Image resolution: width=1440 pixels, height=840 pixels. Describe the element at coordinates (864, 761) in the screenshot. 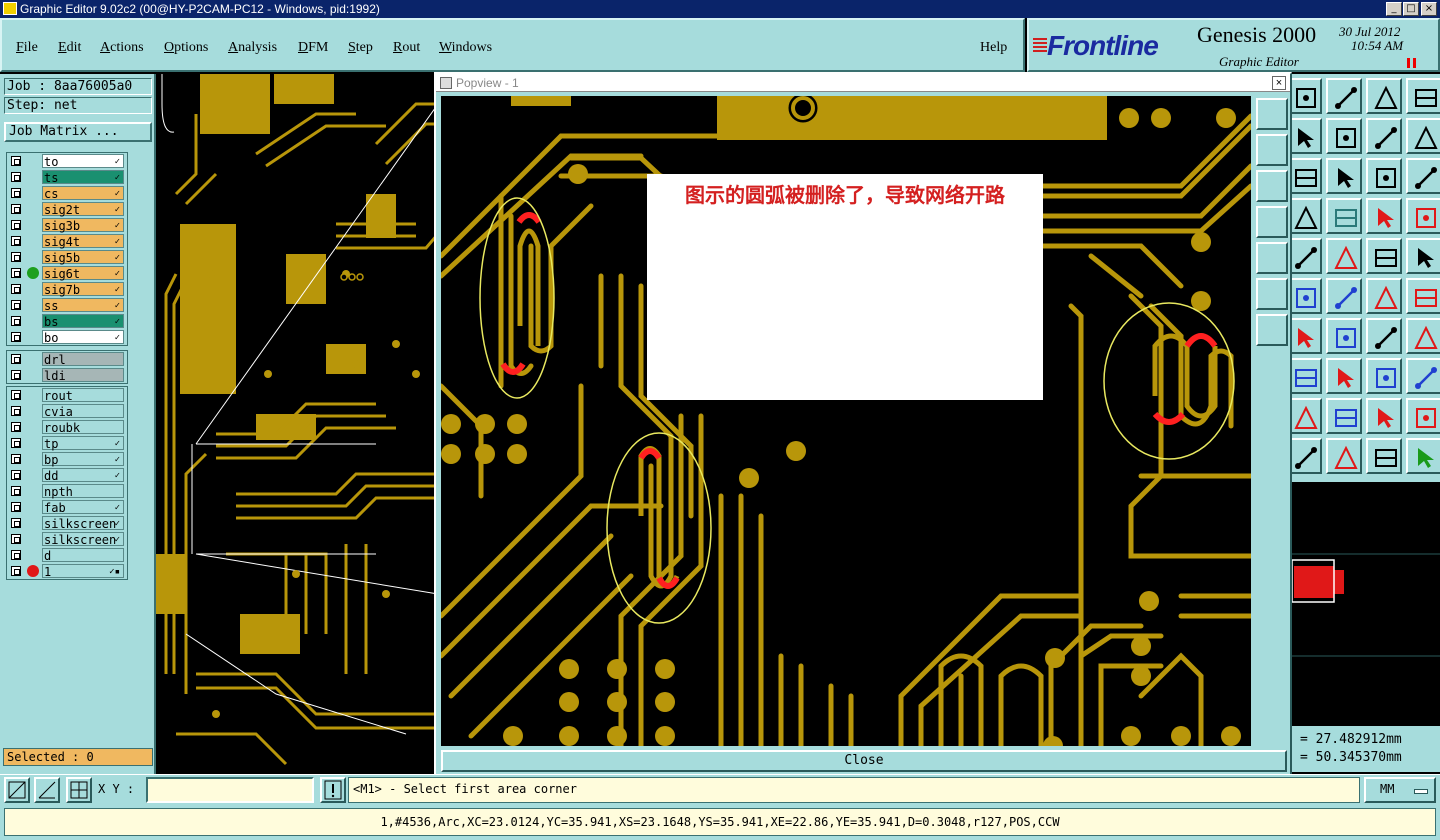

I see `popview-close-button: Close` at that location.